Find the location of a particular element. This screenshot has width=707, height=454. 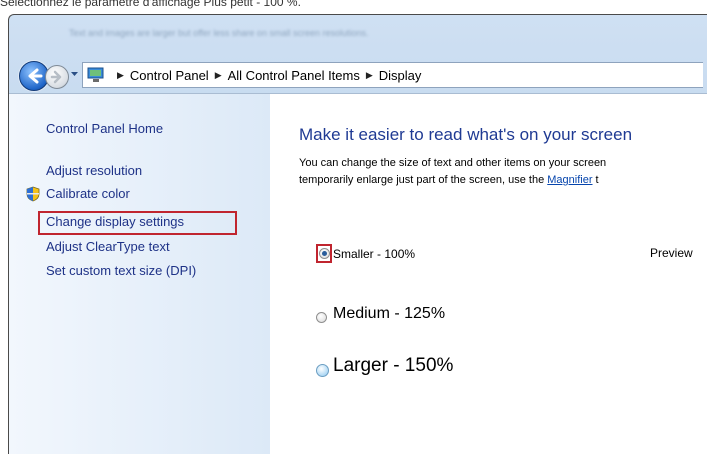

uac-shield-icon is located at coordinates (33, 194).